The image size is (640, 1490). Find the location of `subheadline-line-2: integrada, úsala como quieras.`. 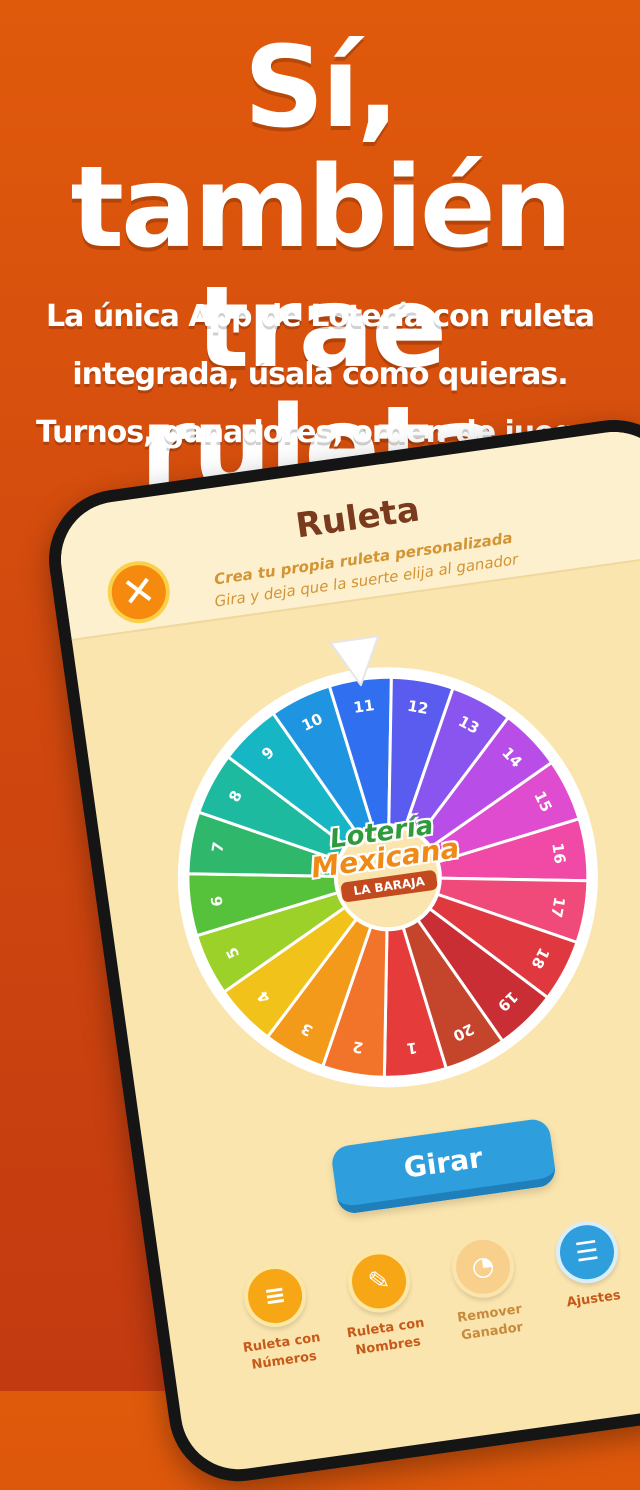

subheadline-line-2: integrada, úsala como quieras. is located at coordinates (320, 374).